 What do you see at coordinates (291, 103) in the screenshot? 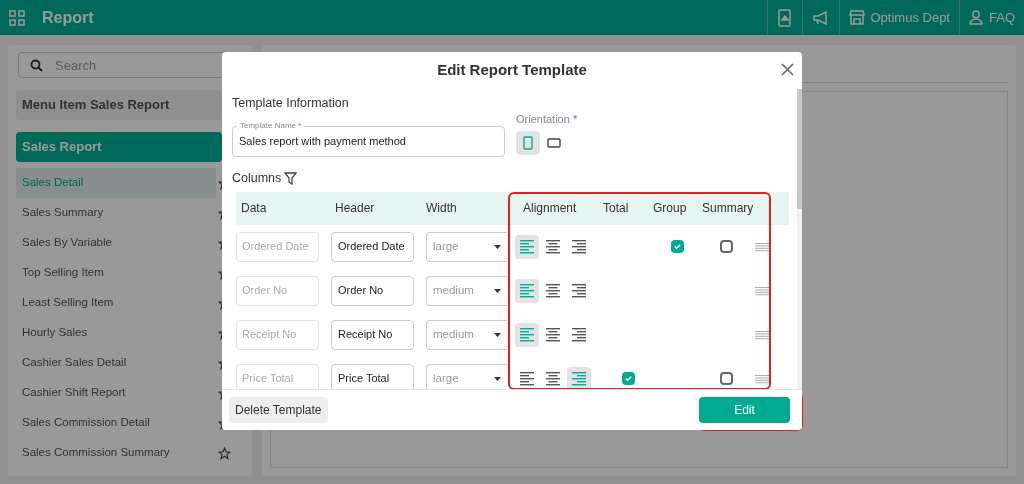
I see `section-heading: Template Information` at bounding box center [291, 103].